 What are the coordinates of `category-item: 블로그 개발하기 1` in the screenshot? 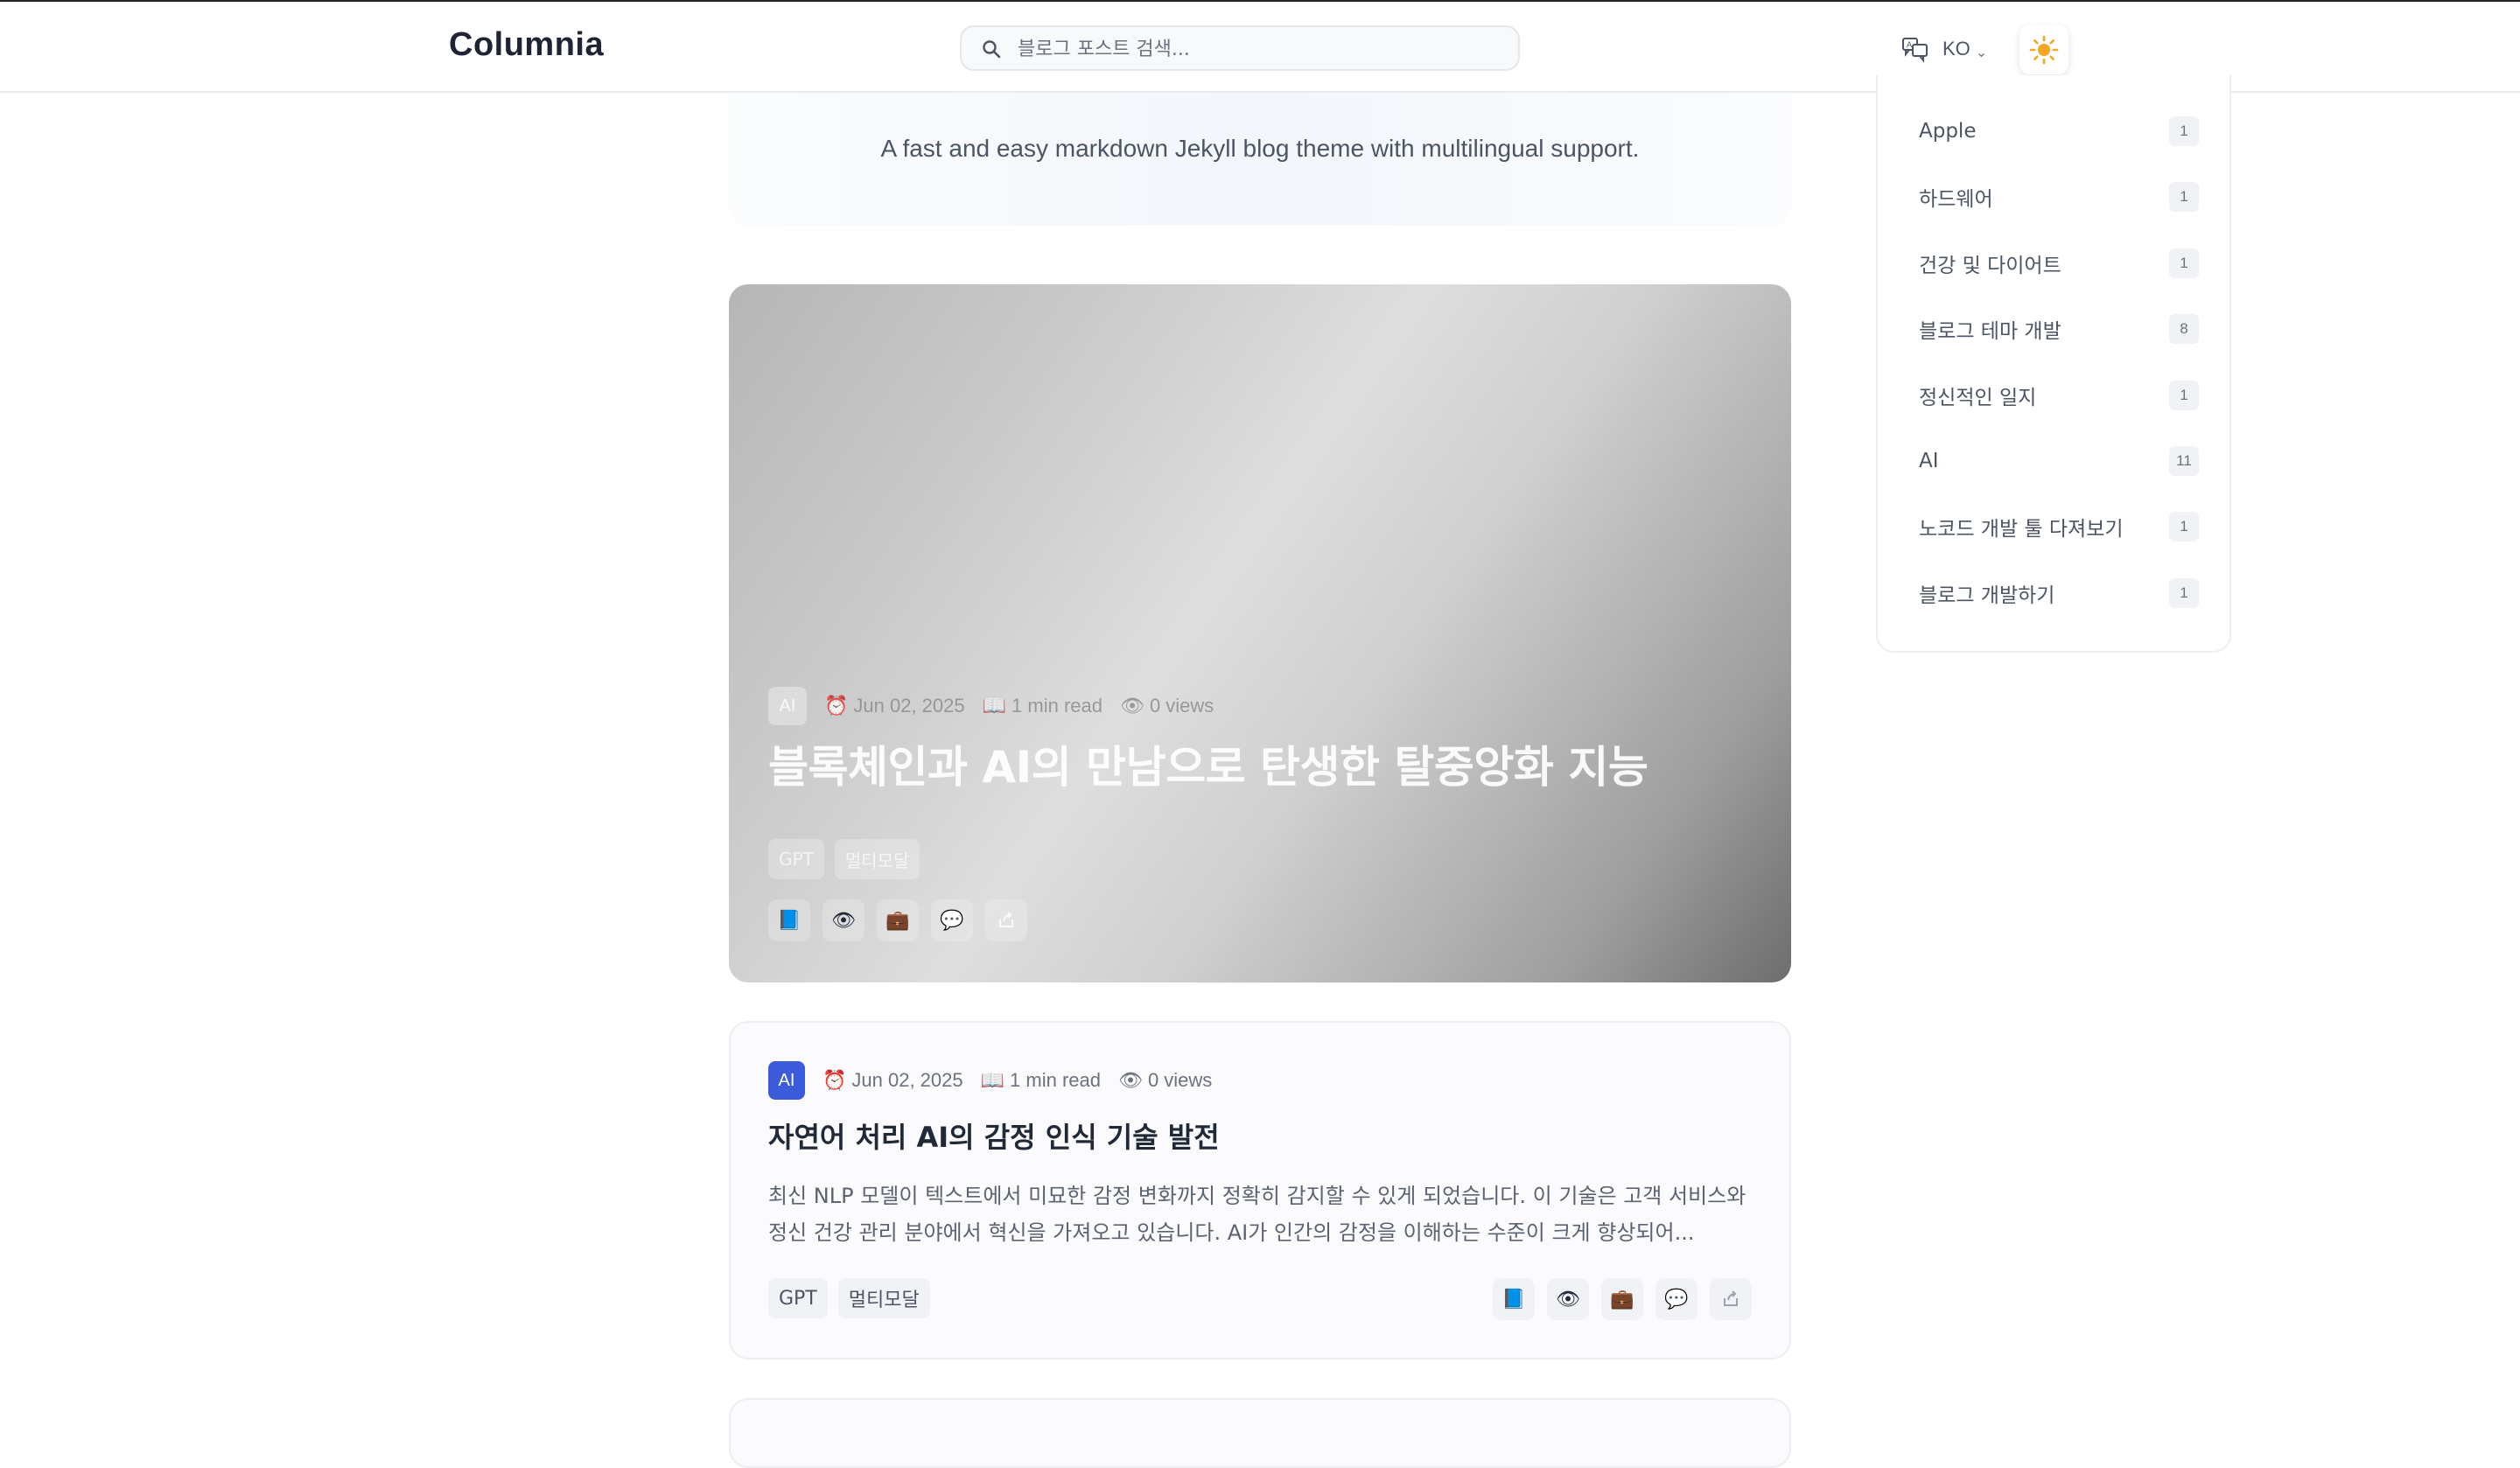 It's located at (2059, 593).